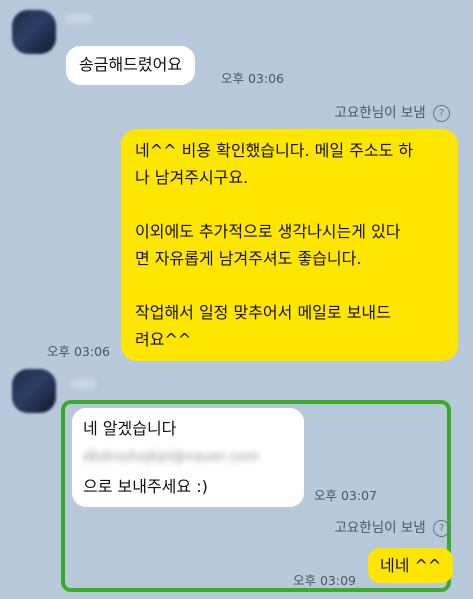 This screenshot has height=599, width=473. I want to click on message-bubble-outgoing: 네네 ^^, so click(411, 565).